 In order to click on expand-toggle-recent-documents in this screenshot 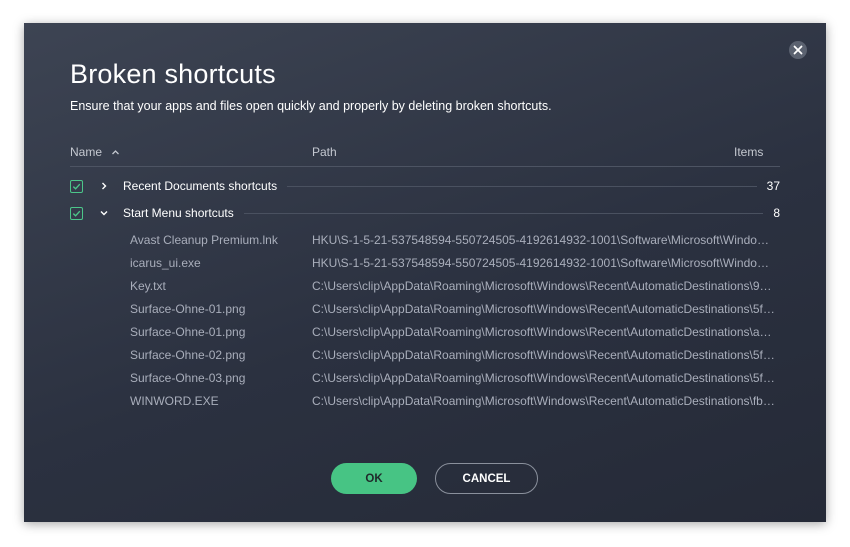, I will do `click(104, 186)`.